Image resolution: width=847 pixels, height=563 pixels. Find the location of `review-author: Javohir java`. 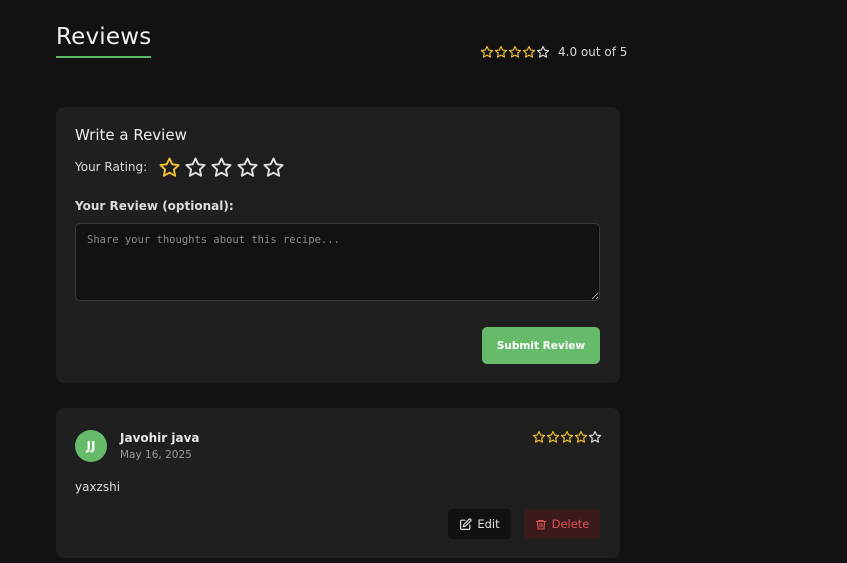

review-author: Javohir java is located at coordinates (160, 438).